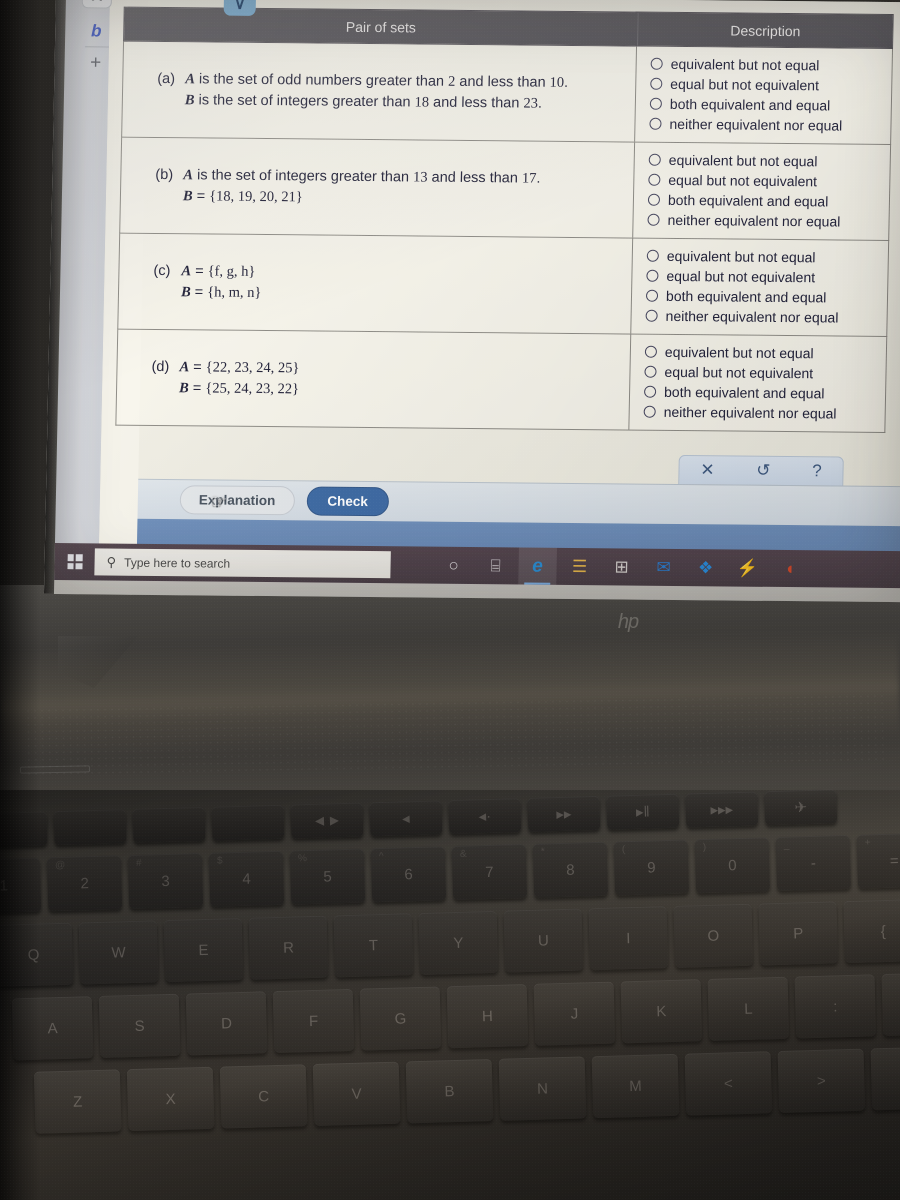 Image resolution: width=900 pixels, height=1200 pixels. What do you see at coordinates (240, 8) in the screenshot?
I see `chevron-down-icon: ∨` at bounding box center [240, 8].